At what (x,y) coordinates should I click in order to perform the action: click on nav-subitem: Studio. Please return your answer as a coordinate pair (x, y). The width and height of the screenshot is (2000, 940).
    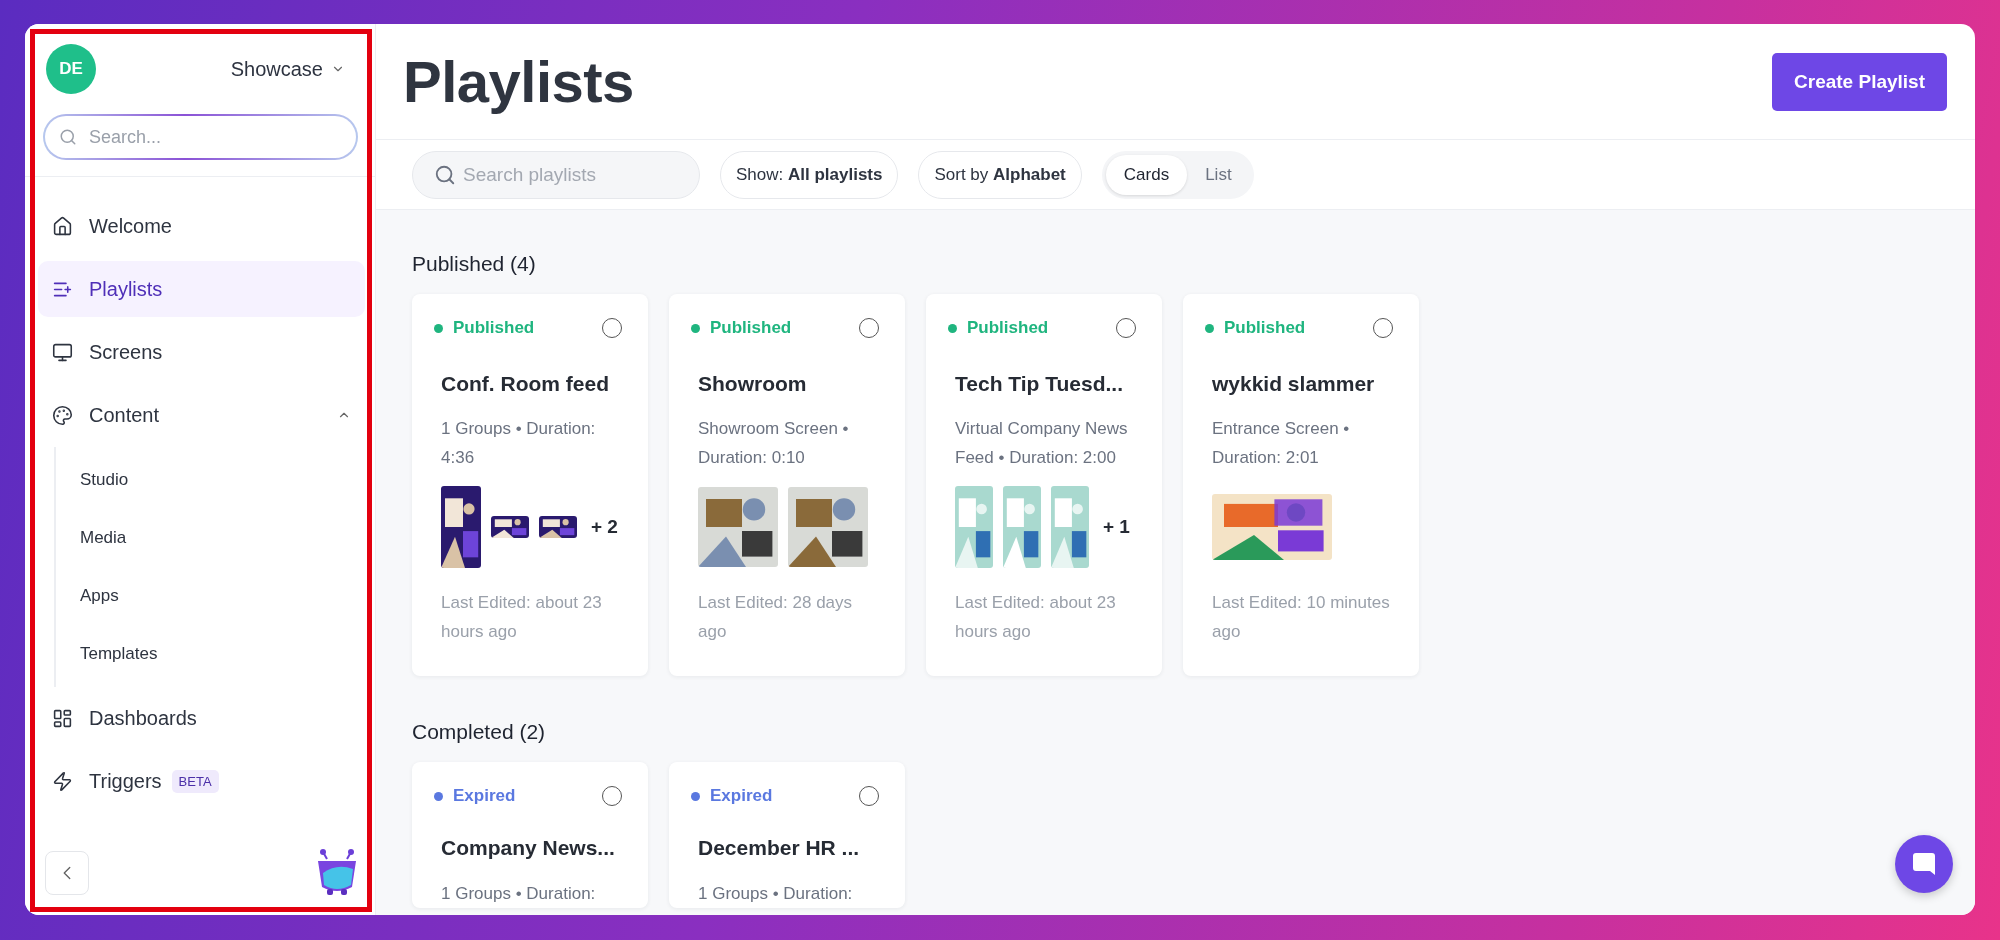
    Looking at the image, I should click on (210, 480).